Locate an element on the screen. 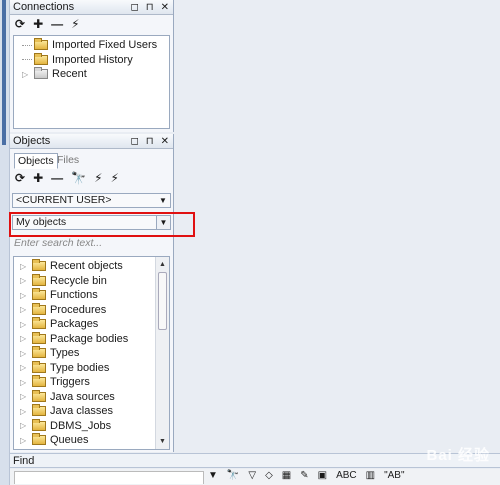  tree-item: ▷ Java classes is located at coordinates (94, 411).